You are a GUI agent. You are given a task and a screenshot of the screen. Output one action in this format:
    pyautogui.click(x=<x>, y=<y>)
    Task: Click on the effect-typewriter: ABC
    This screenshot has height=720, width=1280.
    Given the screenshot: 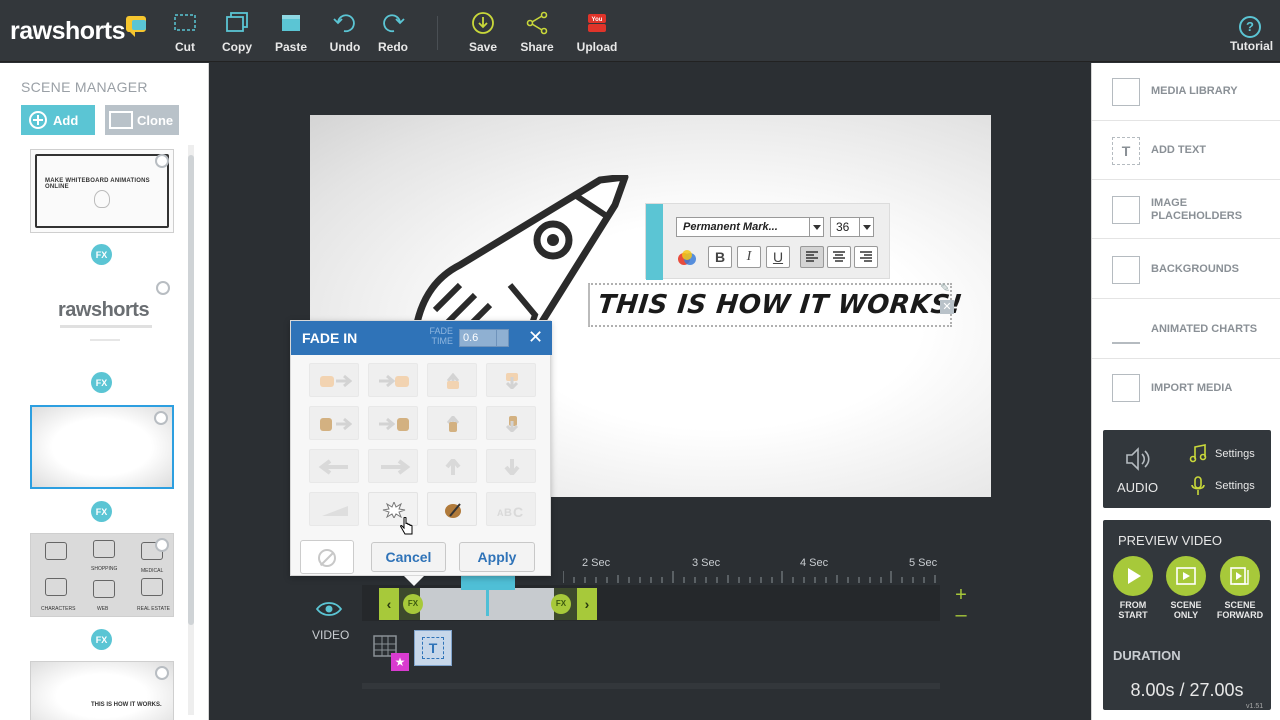 What is the action you would take?
    pyautogui.click(x=511, y=509)
    